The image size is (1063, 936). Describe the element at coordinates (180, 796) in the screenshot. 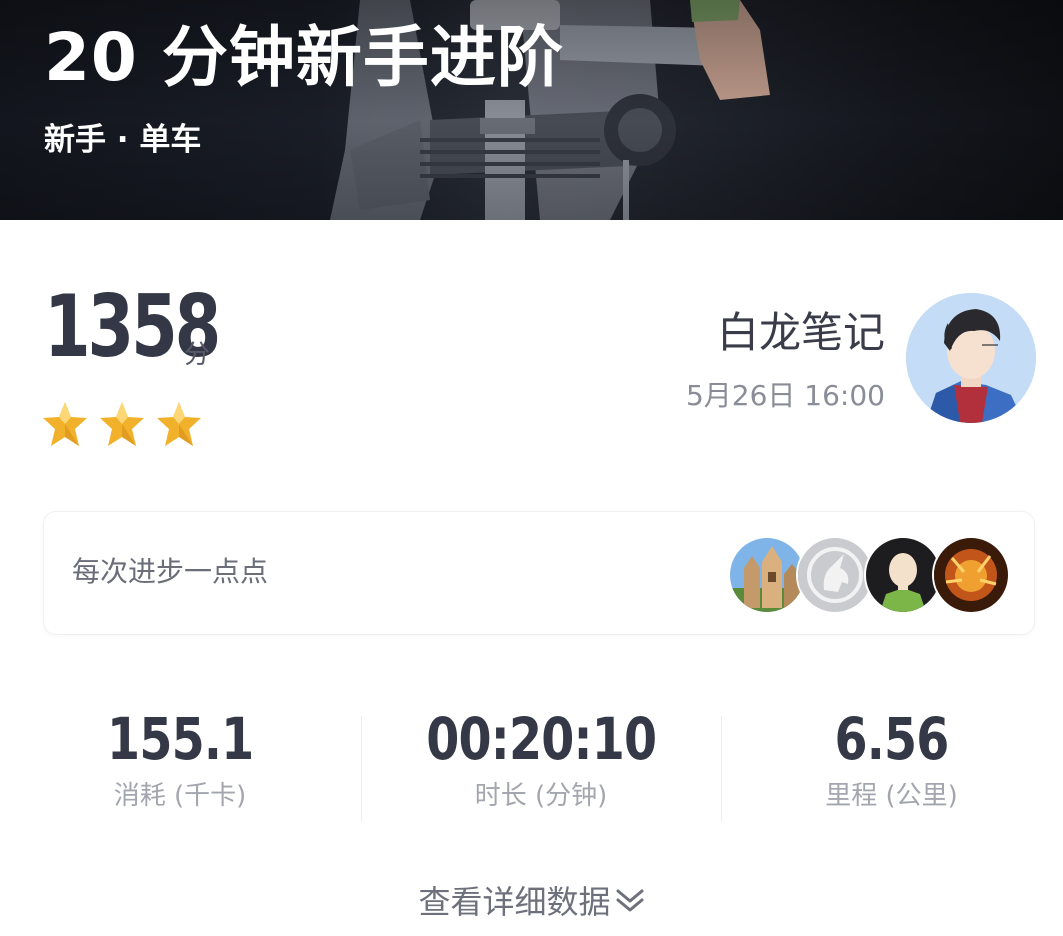

I see `calories-label: 消耗 (千卡)` at that location.